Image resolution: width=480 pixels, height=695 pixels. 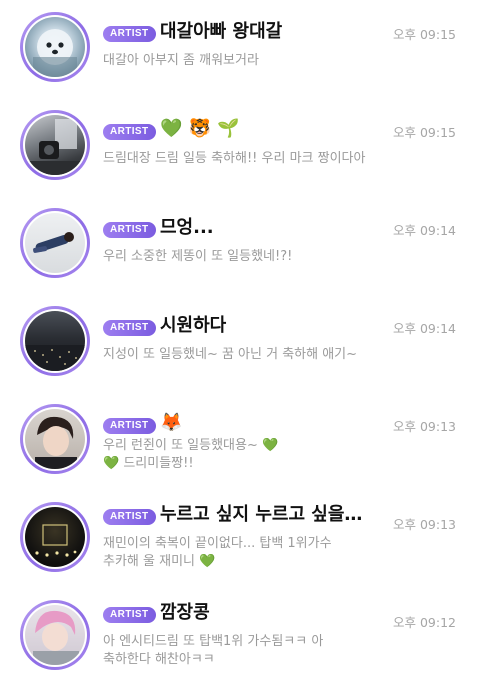 What do you see at coordinates (191, 445) in the screenshot?
I see `message-line: 우리 런쥔이 또 일등했대용~ 💚` at bounding box center [191, 445].